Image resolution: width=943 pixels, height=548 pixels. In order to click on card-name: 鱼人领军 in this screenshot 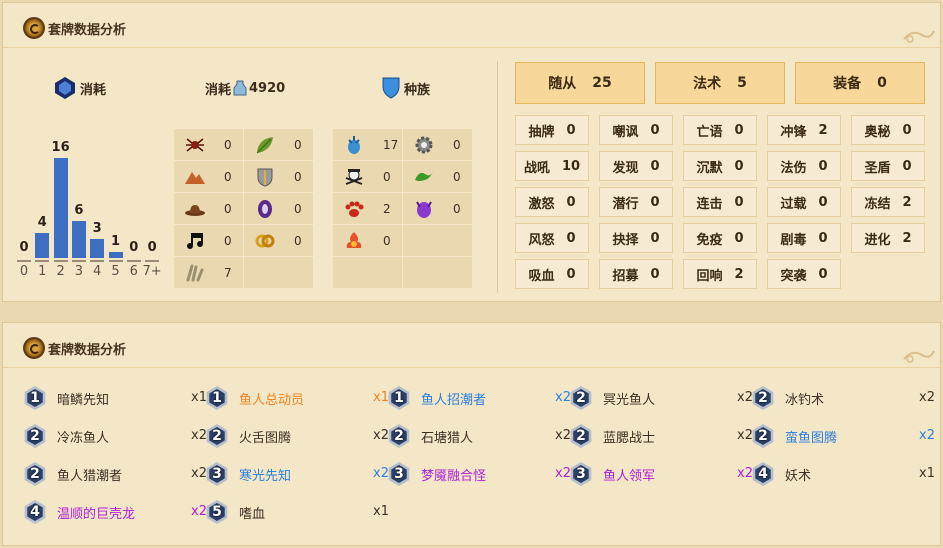, I will do `click(663, 474)`.